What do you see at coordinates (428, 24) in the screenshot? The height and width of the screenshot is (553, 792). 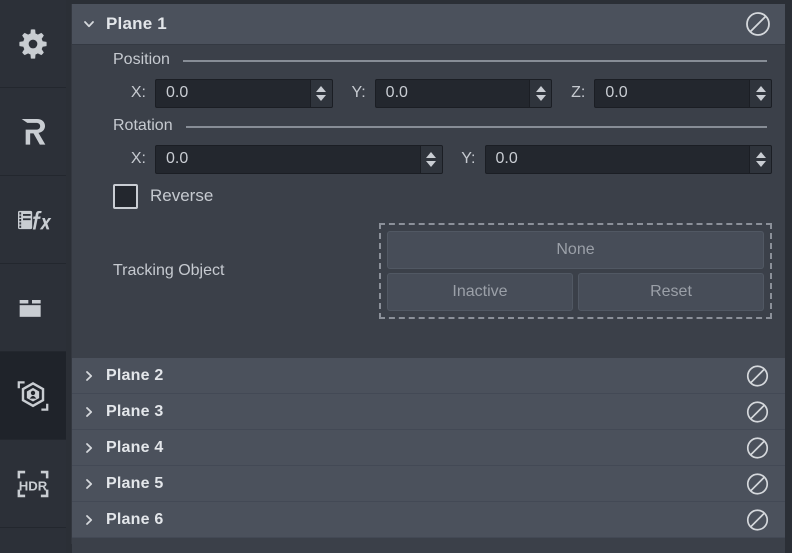 I see `plane-header-active: Plane 1` at bounding box center [428, 24].